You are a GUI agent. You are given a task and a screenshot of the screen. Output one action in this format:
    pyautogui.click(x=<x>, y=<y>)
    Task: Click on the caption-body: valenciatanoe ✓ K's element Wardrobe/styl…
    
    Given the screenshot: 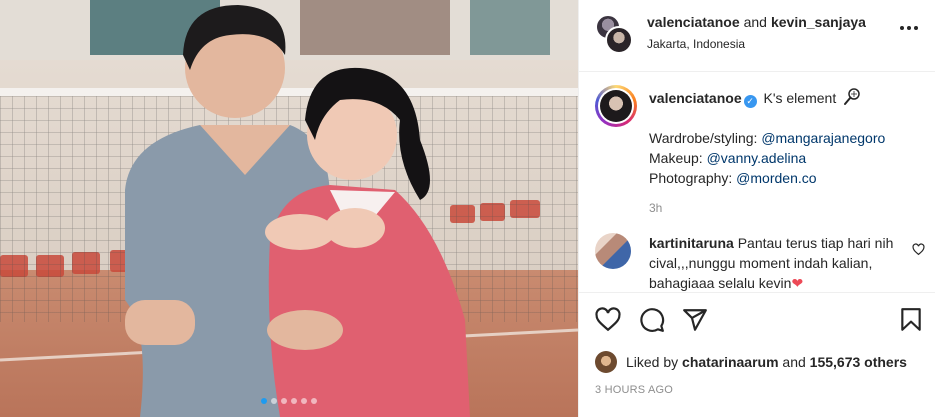 What is the action you would take?
    pyautogui.click(x=789, y=153)
    